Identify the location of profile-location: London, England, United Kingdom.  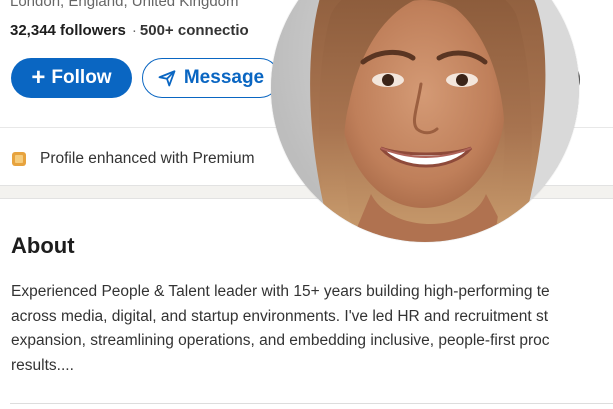
(124, 5).